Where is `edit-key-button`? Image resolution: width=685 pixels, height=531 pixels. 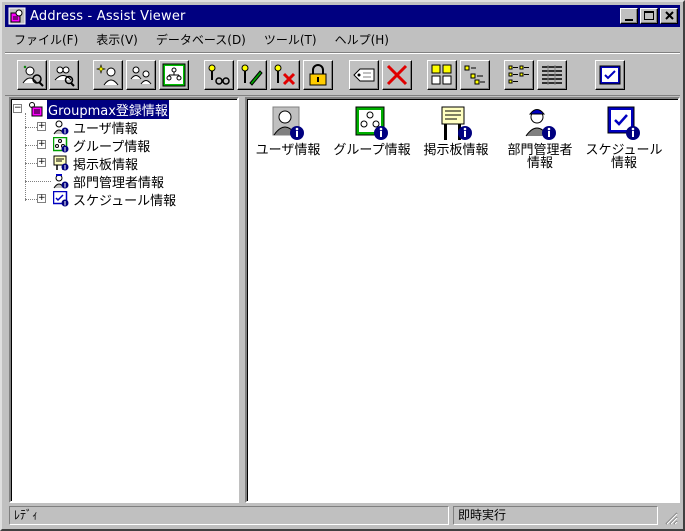 edit-key-button is located at coordinates (252, 75).